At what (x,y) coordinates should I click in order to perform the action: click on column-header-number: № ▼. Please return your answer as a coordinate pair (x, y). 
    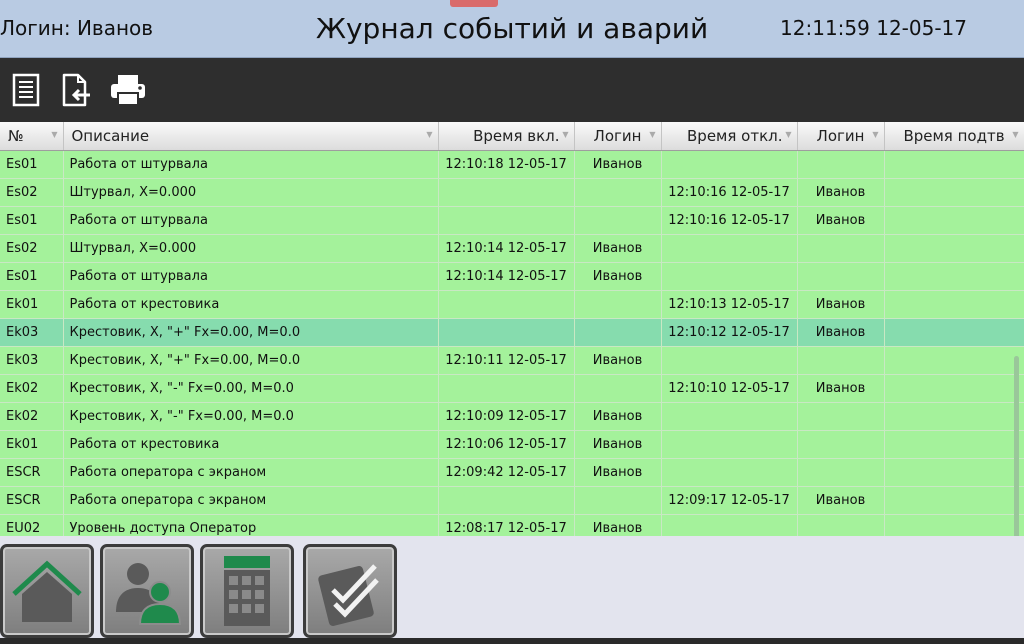
    Looking at the image, I should click on (32, 136).